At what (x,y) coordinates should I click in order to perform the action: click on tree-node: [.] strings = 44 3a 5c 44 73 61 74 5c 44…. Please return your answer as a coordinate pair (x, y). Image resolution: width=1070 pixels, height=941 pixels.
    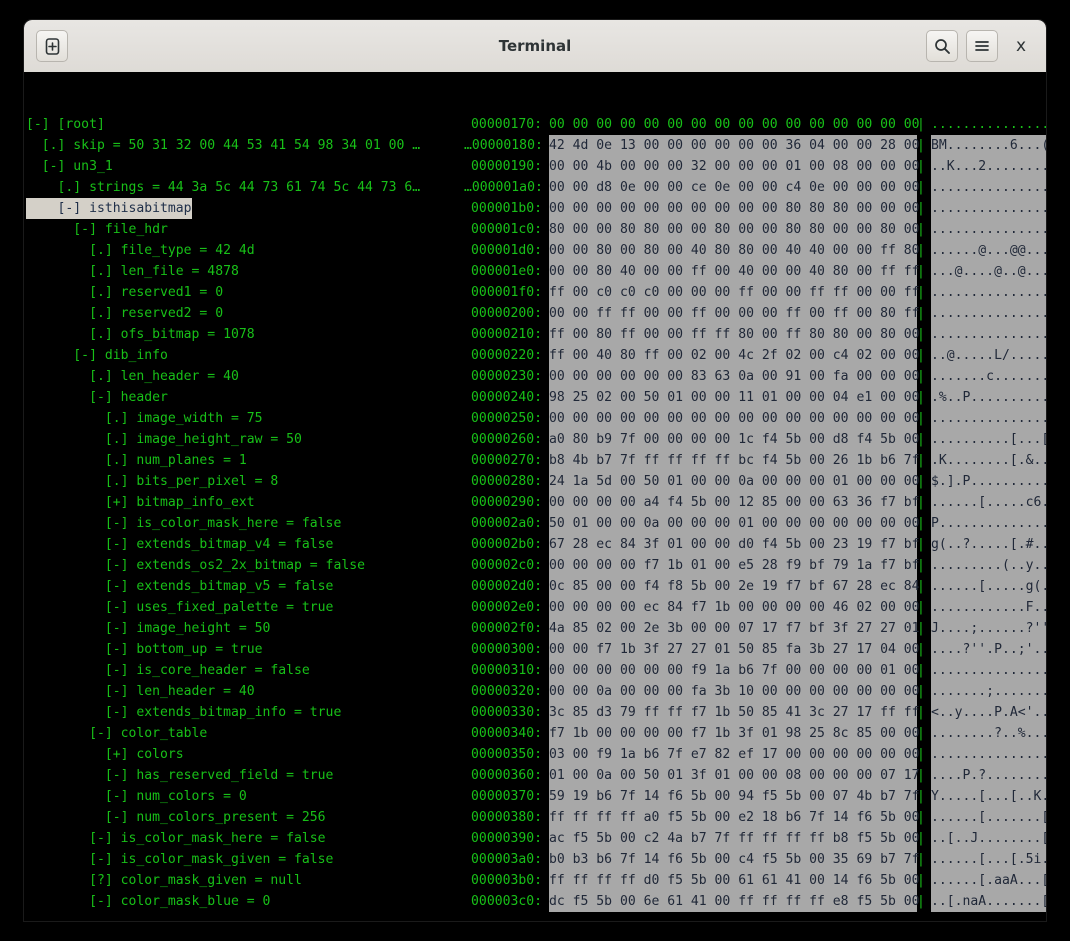
    Looking at the image, I should click on (223, 187).